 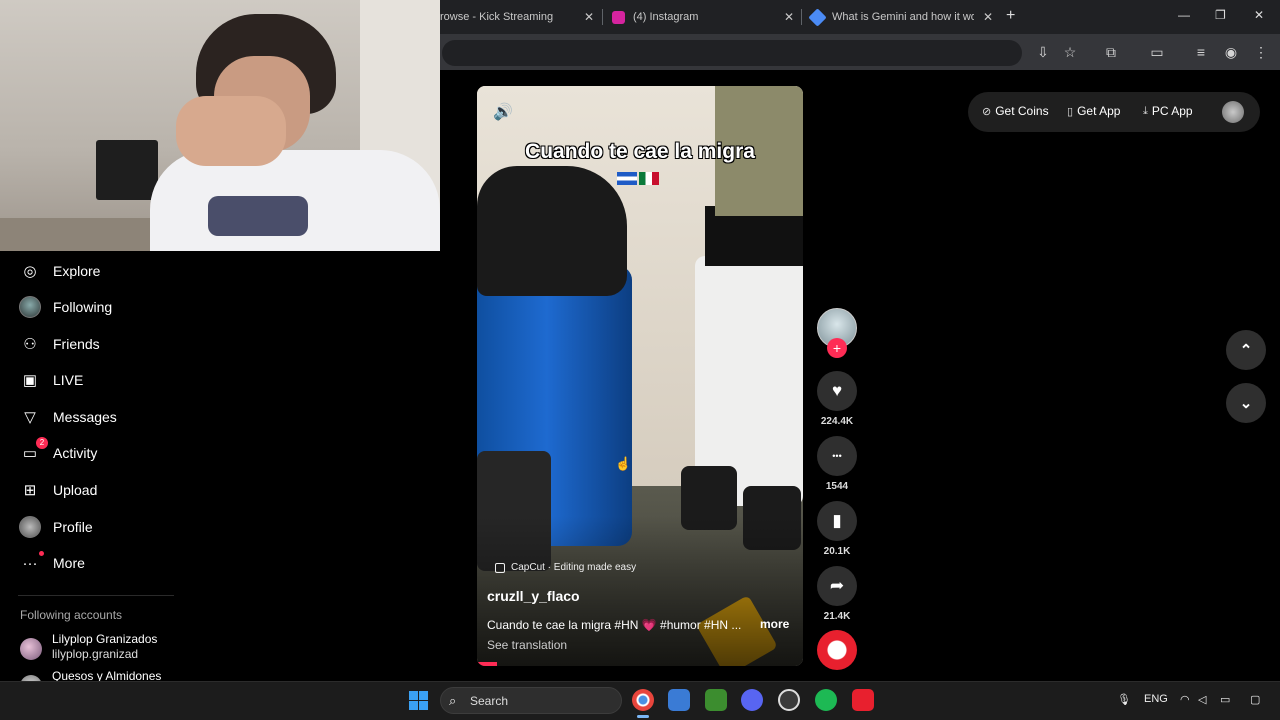 I want to click on activity-icon: ▭ 2, so click(x=33, y=451).